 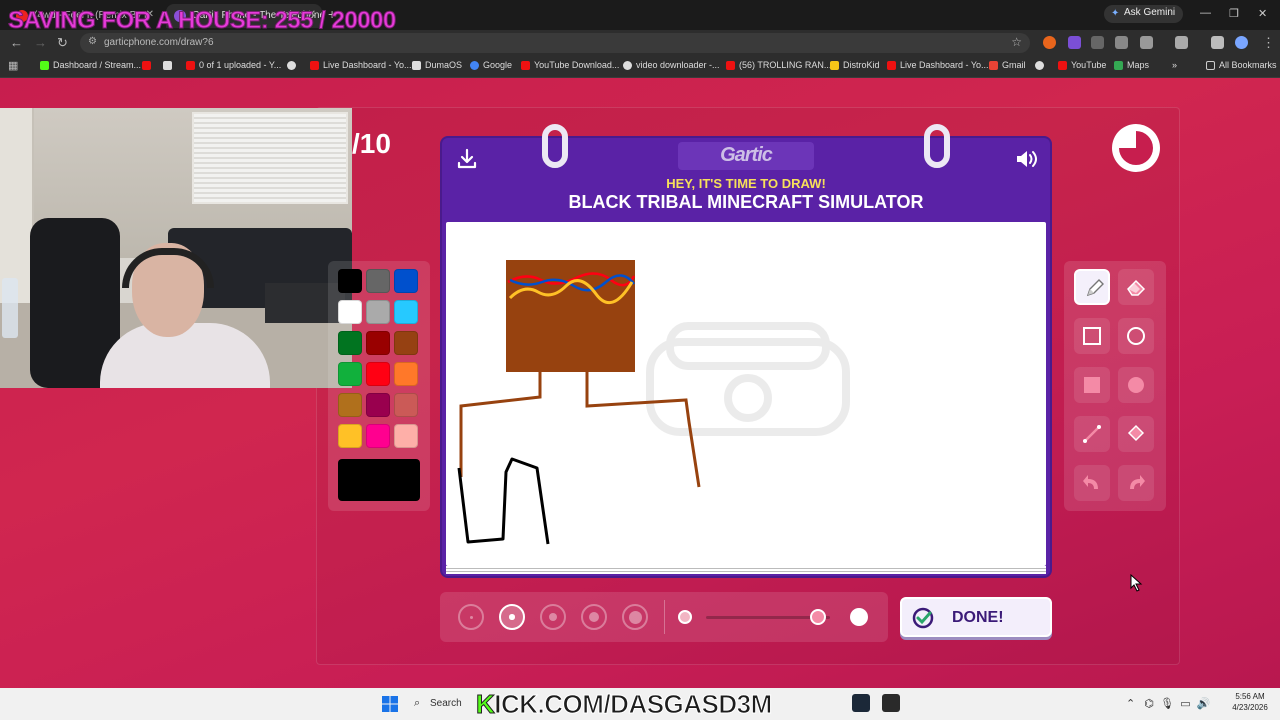 I want to click on apps-grid-icon: ▦, so click(x=13, y=65).